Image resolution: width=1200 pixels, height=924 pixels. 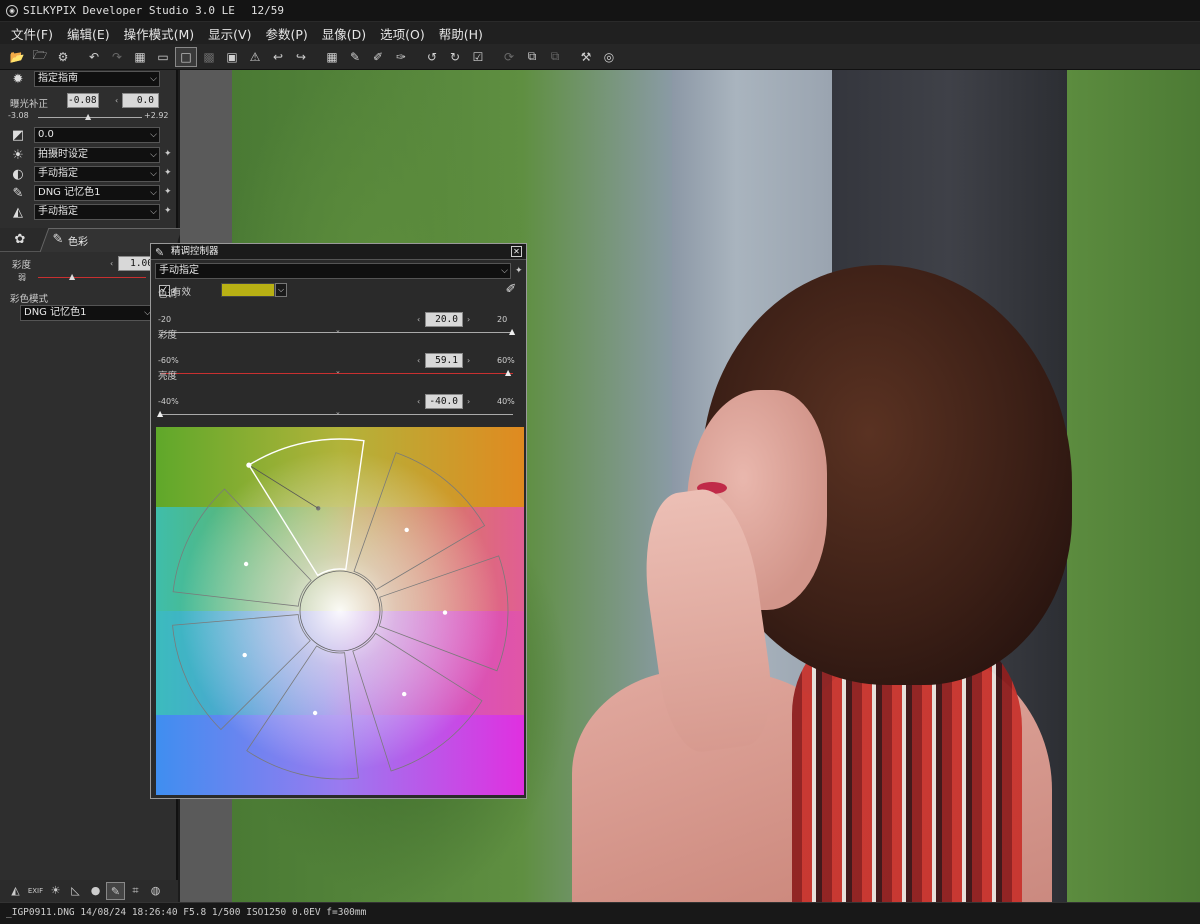 What do you see at coordinates (18, 213) in the screenshot?
I see `sharpness-icon: ◭` at bounding box center [18, 213].